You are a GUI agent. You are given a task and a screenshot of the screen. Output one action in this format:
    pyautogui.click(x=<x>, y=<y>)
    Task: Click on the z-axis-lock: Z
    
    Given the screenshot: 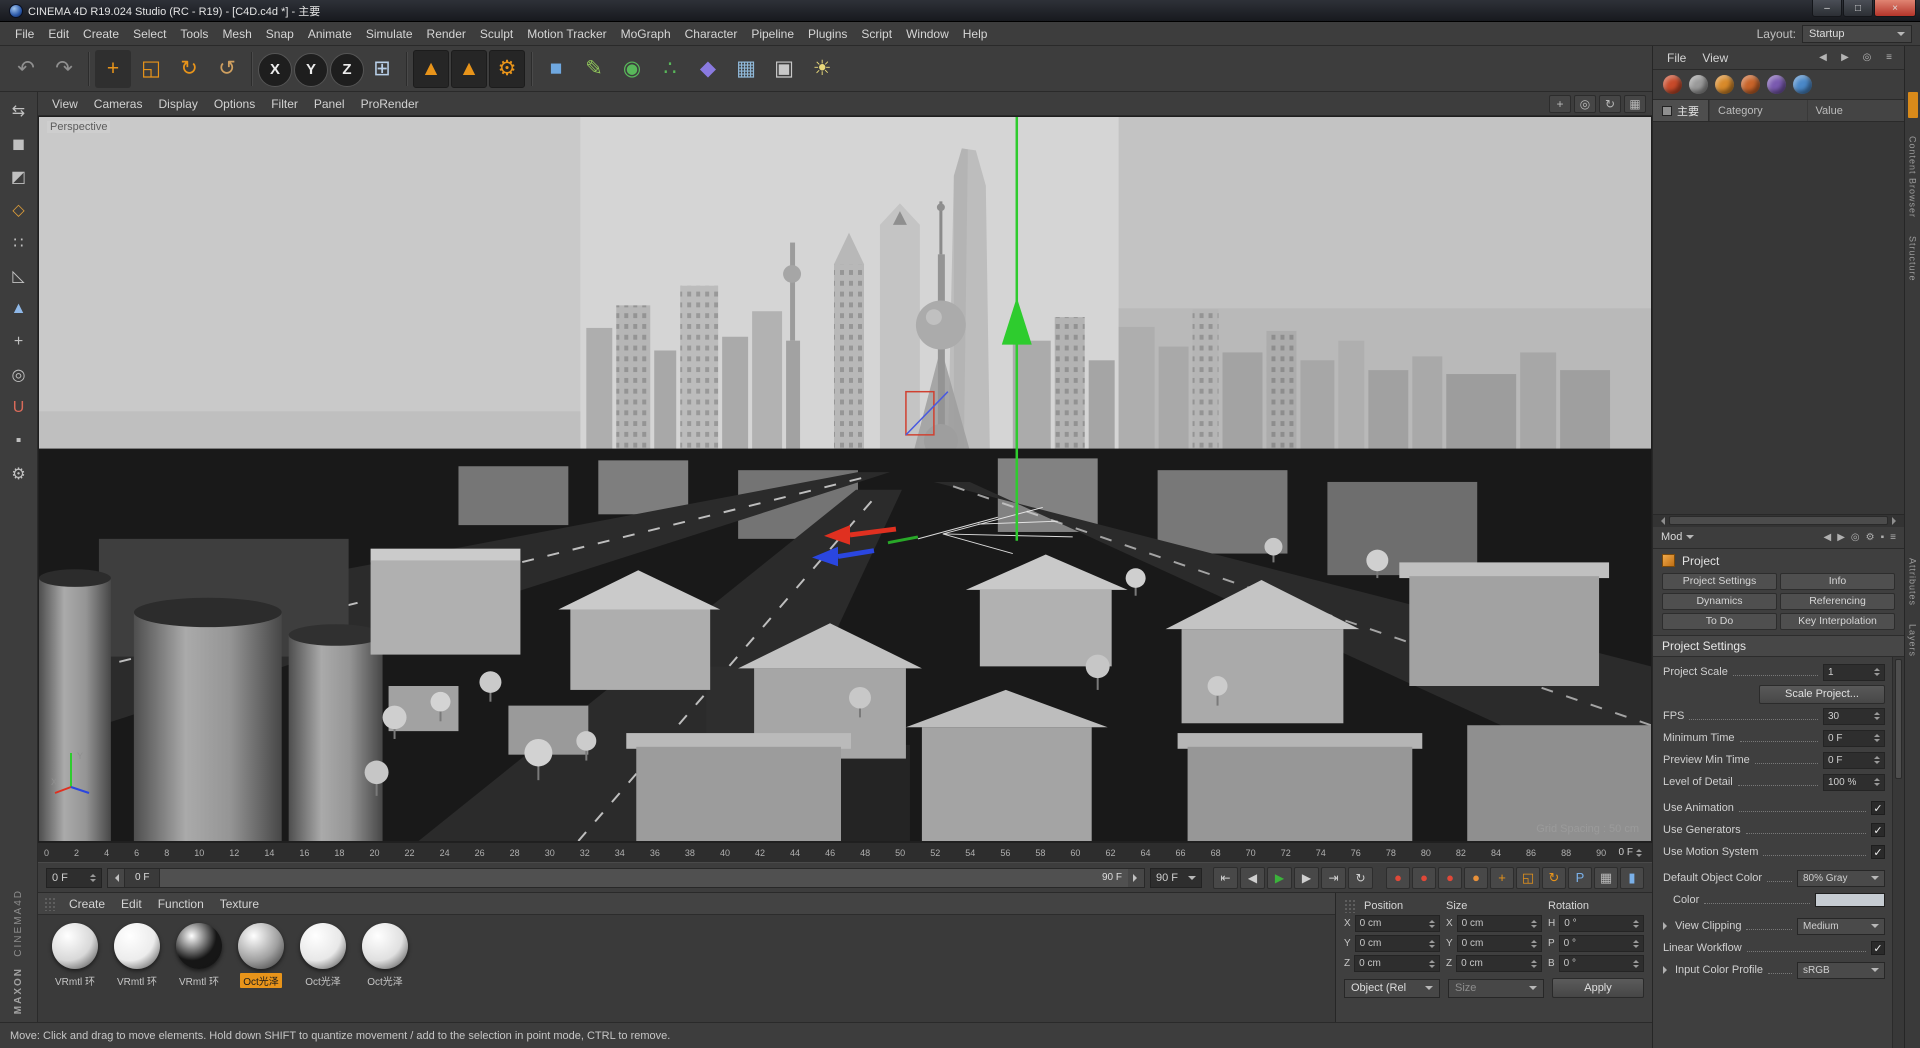 What is the action you would take?
    pyautogui.click(x=347, y=69)
    